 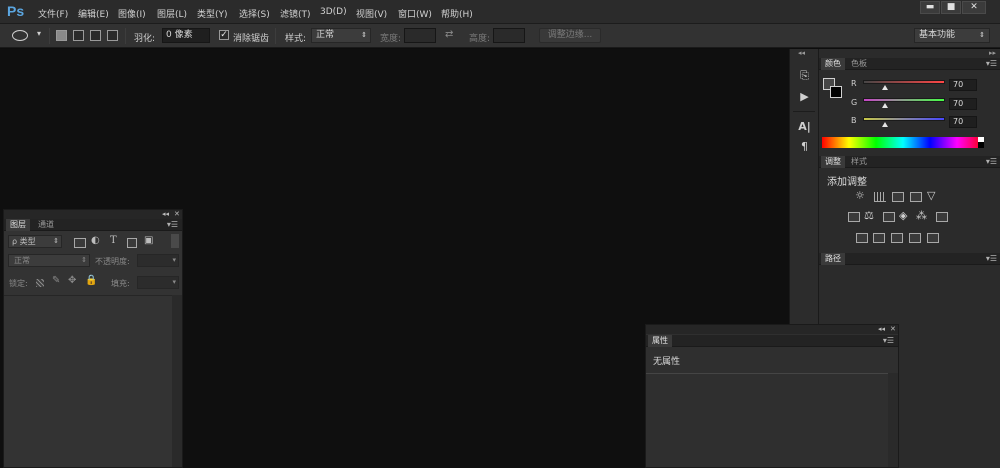 What do you see at coordinates (963, 85) in the screenshot?
I see `red-value-field: 70` at bounding box center [963, 85].